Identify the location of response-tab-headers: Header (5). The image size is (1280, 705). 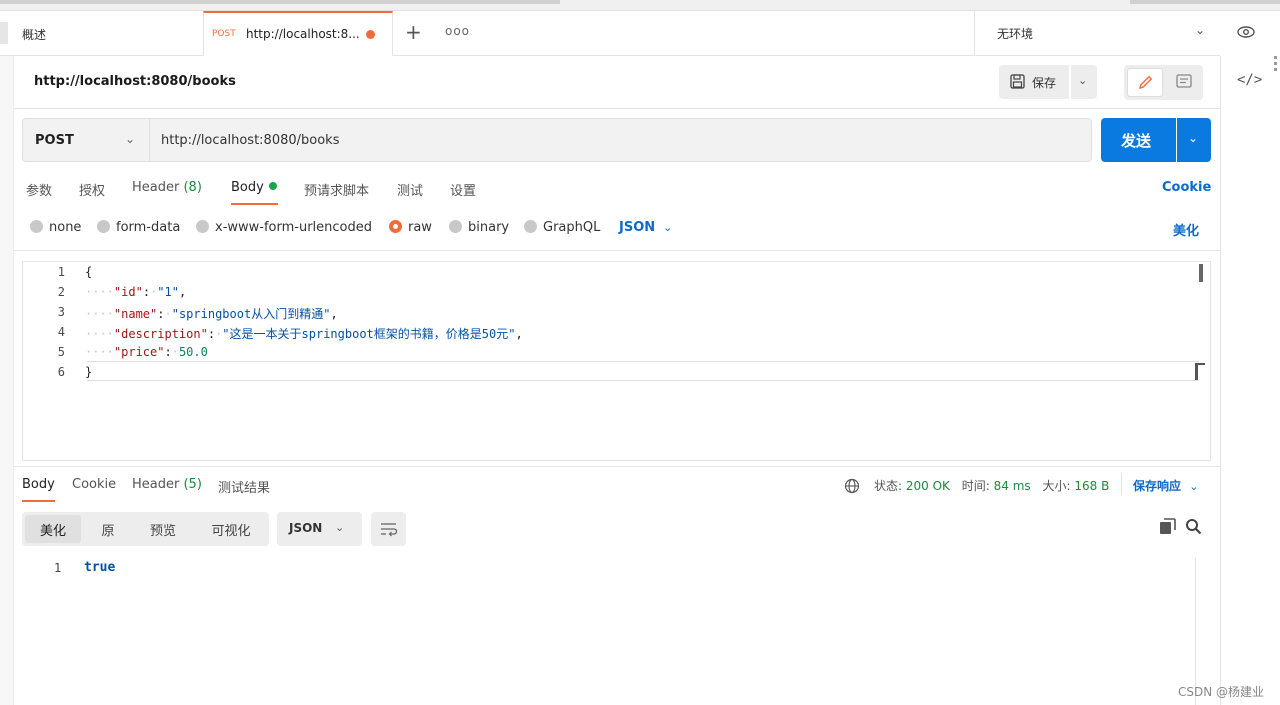
(167, 484).